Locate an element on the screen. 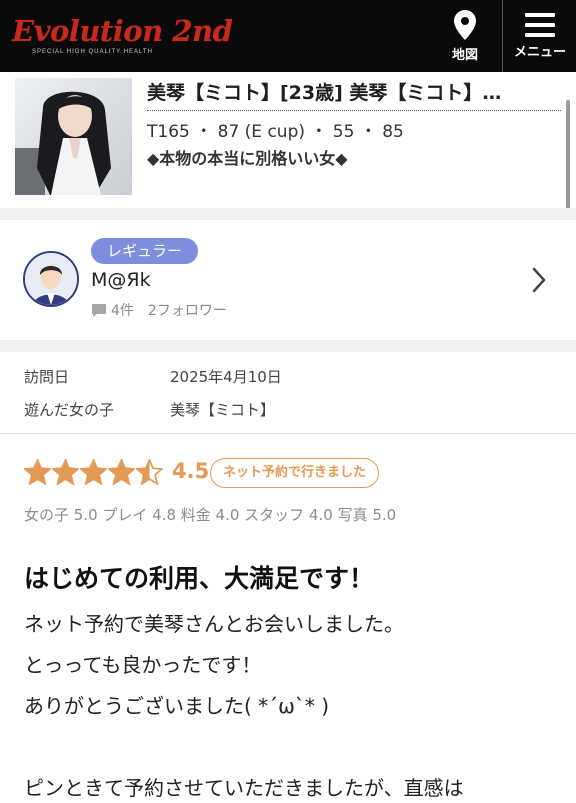 The width and height of the screenshot is (576, 803). net-reservation-badge: ネット予約で行きました is located at coordinates (295, 473).